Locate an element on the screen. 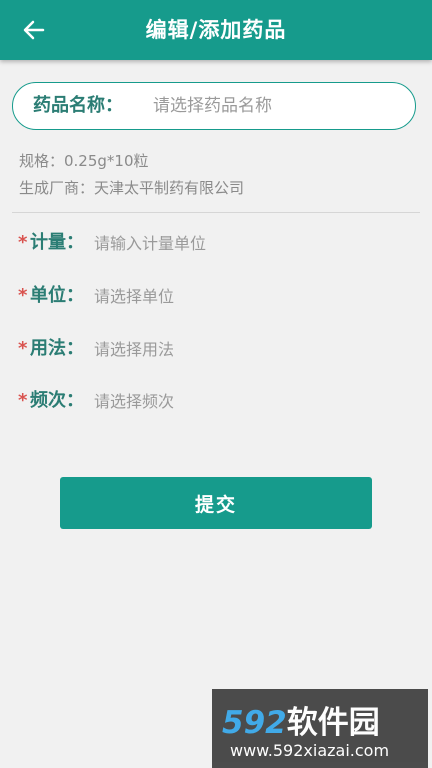  manufacturer-text: 生成厂商：天津太平制药有限公司 is located at coordinates (132, 188).